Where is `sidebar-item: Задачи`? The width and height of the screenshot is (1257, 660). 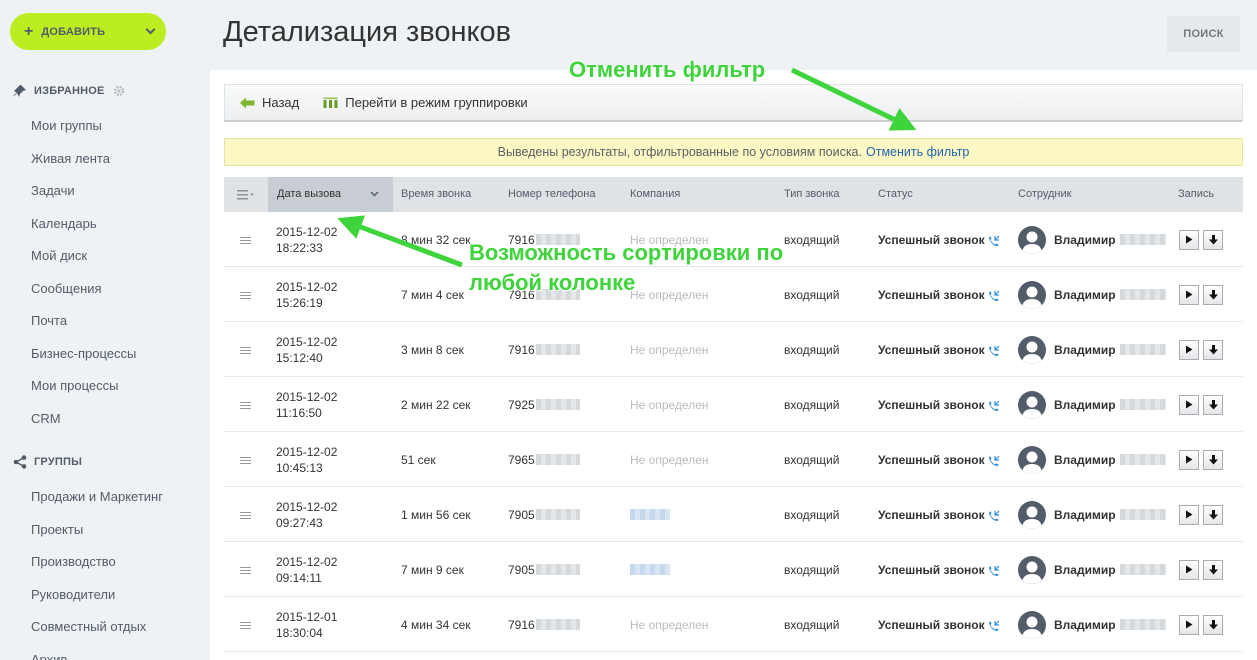
sidebar-item: Задачи is located at coordinates (83, 191).